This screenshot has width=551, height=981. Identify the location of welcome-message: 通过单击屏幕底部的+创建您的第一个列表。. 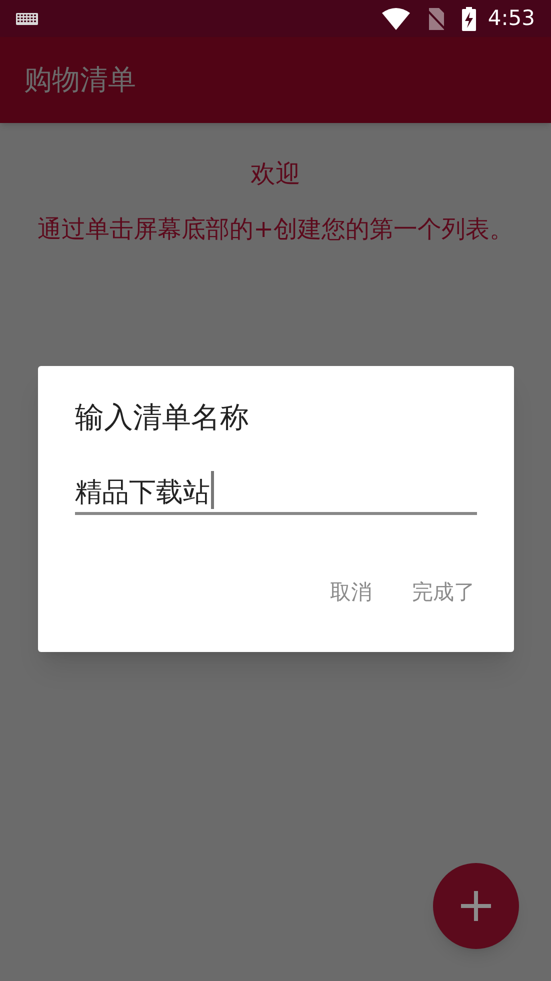
(275, 229).